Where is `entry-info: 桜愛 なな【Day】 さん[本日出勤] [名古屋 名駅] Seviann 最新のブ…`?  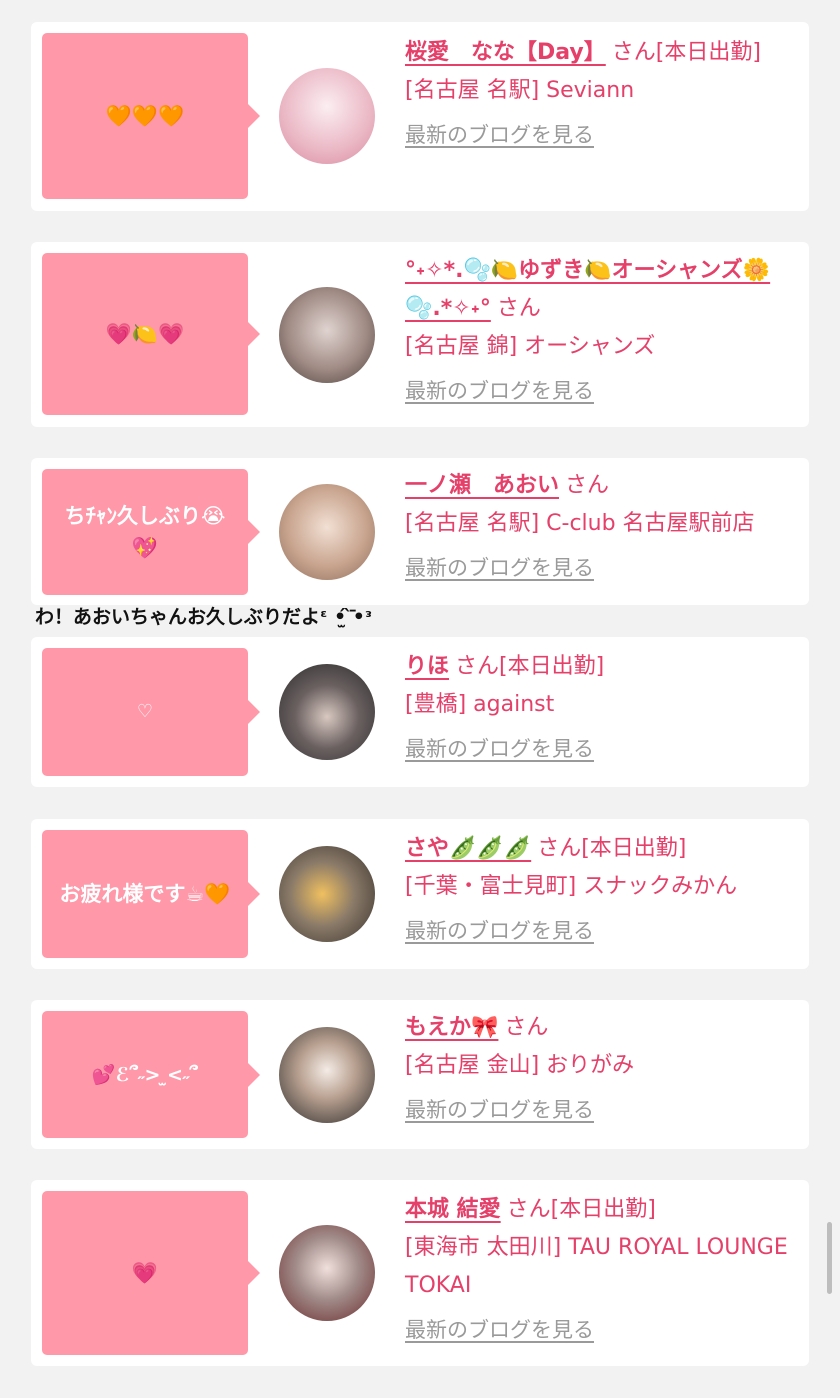
entry-info: 桜愛 なな【Day】 さん[本日出勤] [名古屋 名駅] Seviann 最新のブ… is located at coordinates (605, 94).